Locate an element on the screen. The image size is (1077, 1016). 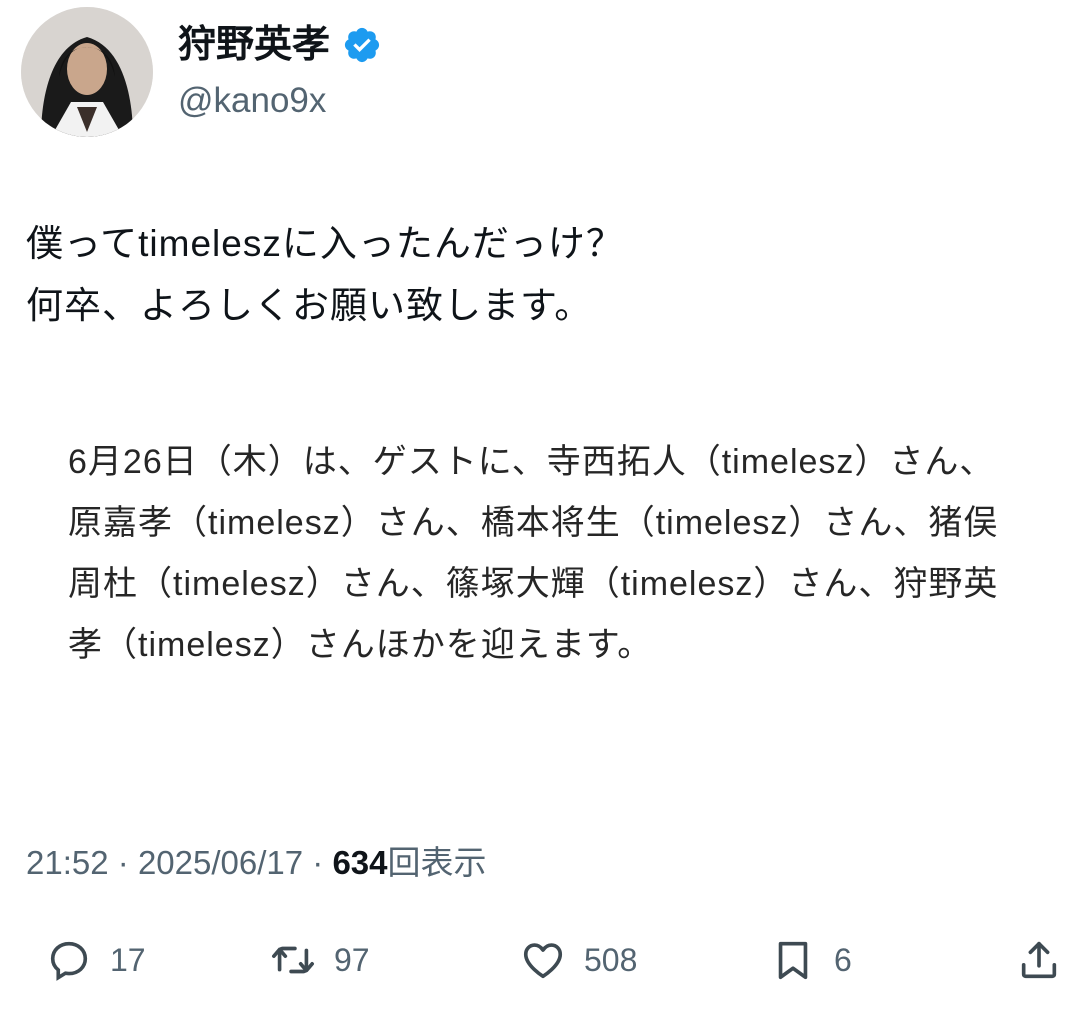
bookmark-icon is located at coordinates (793, 960).